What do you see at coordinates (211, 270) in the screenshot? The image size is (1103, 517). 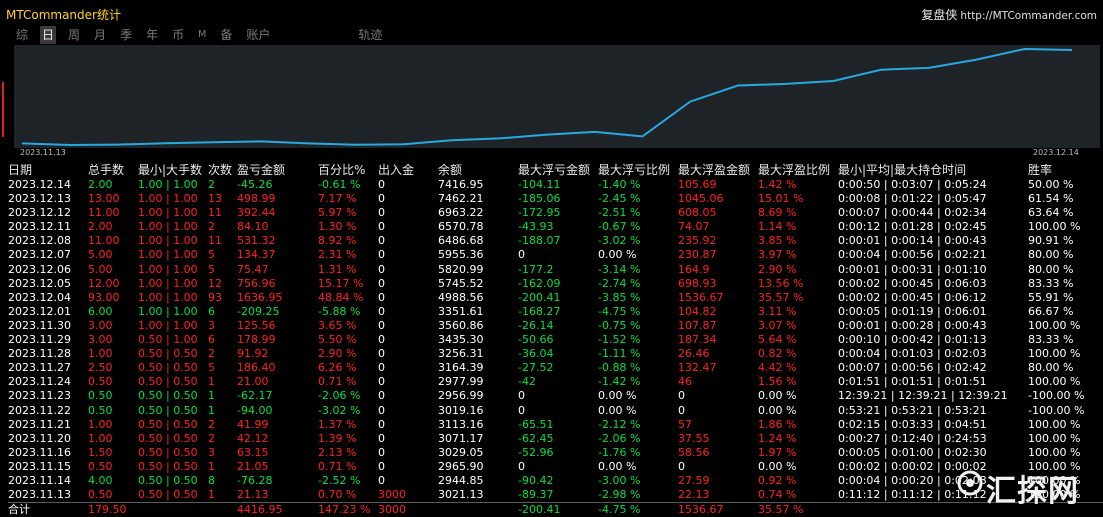 I see `table-cell: 5` at bounding box center [211, 270].